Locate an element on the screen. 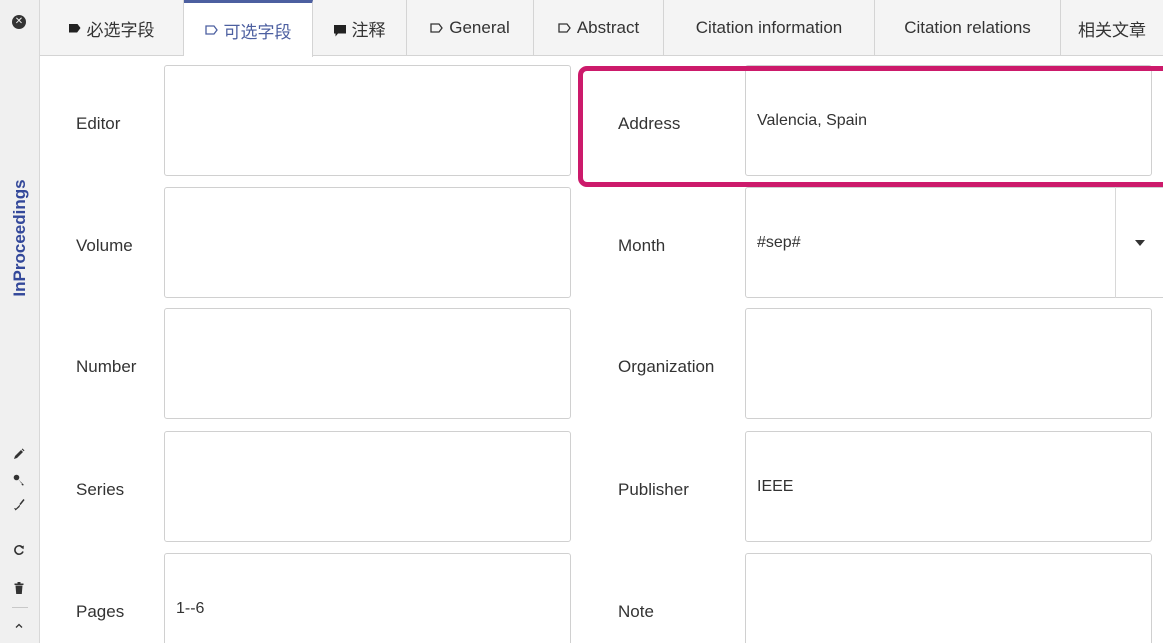 The height and width of the screenshot is (643, 1163). tab-comments: 注释 is located at coordinates (360, 28).